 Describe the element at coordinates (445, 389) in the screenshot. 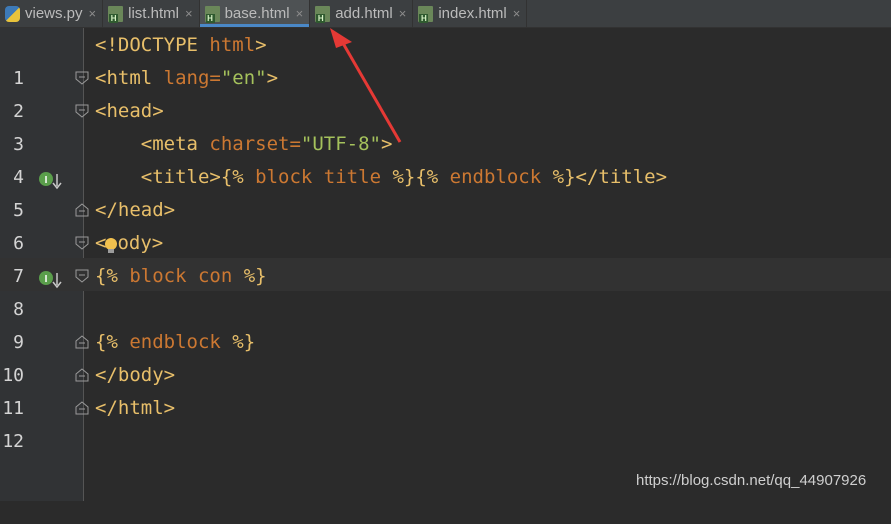

I see `code-line: 11 </body>` at that location.